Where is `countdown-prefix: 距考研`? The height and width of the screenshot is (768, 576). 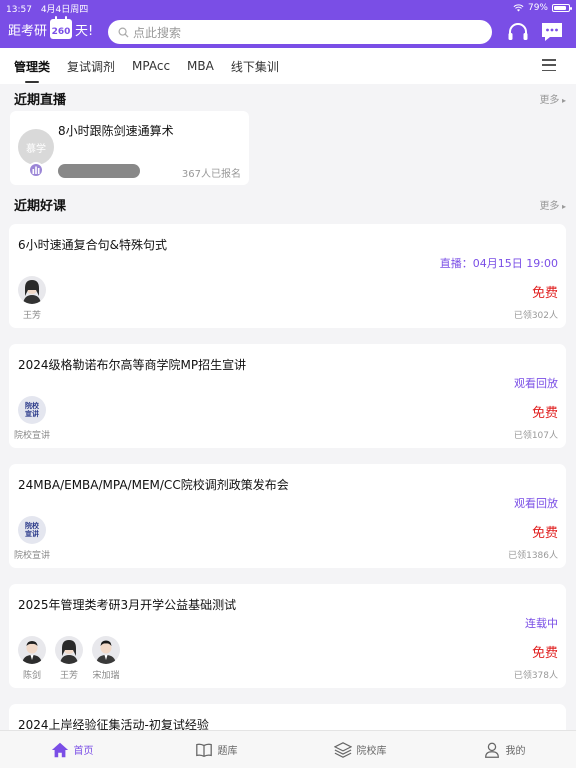
countdown-prefix: 距考研 is located at coordinates (28, 31).